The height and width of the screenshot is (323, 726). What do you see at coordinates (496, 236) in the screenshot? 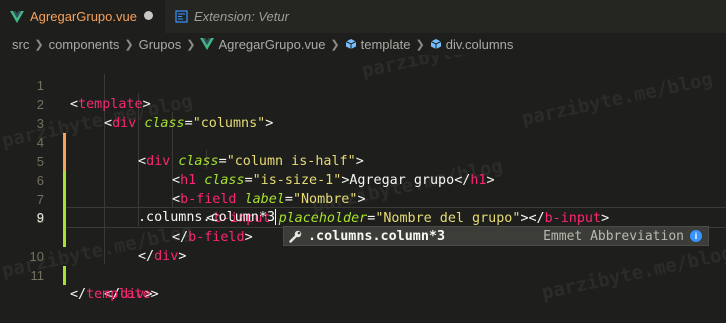
I see `suggestion-widget: .columns.column*3 Emmet Abbreviation i` at bounding box center [496, 236].